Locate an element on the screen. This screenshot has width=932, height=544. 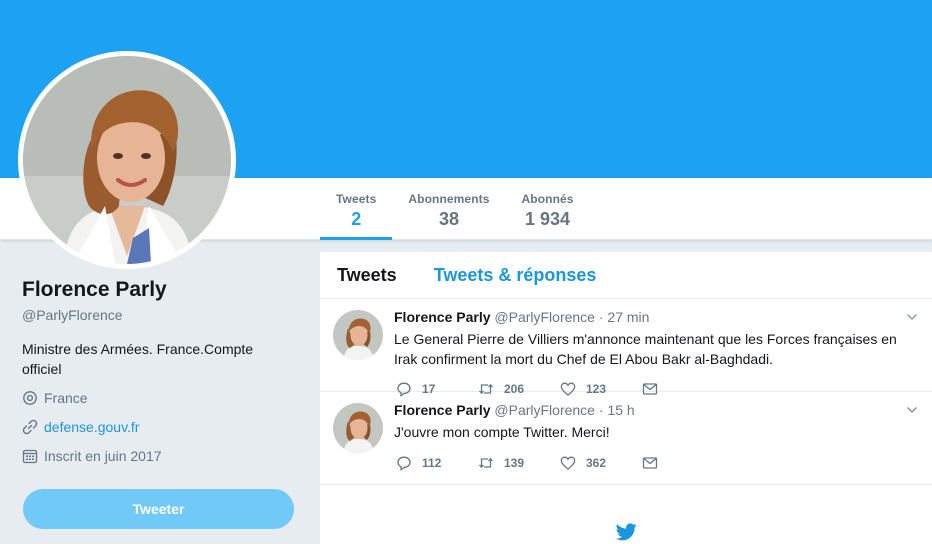
stat-followers: Abonnés 1 934 is located at coordinates (548, 209).